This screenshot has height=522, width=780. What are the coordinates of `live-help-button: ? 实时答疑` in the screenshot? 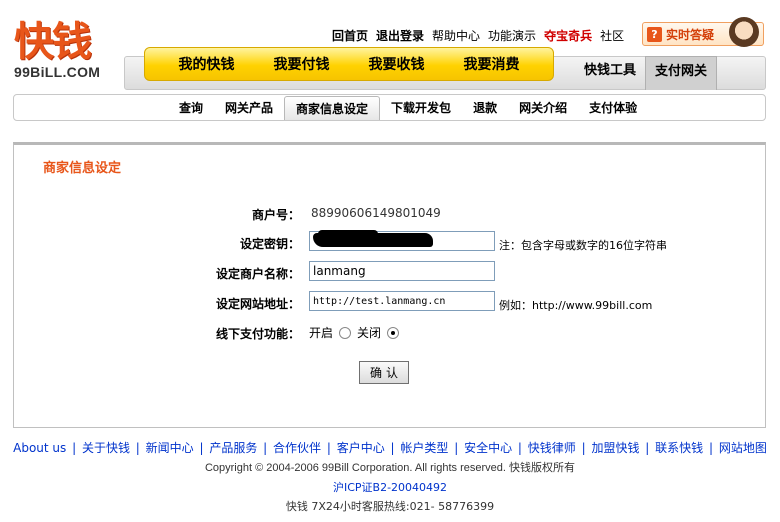 It's located at (703, 32).